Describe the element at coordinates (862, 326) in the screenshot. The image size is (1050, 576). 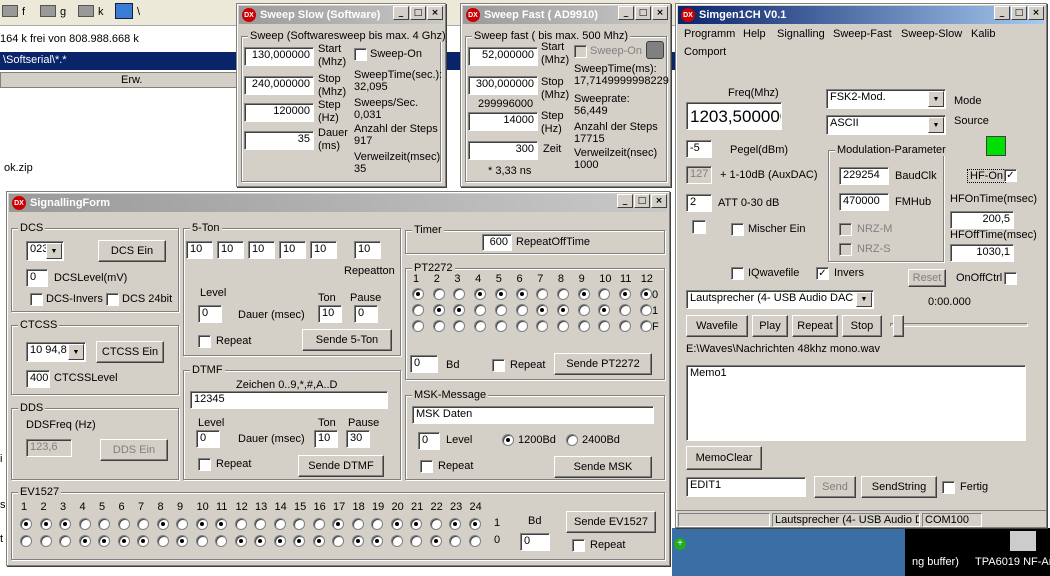
I see `stop-button: Stop` at that location.